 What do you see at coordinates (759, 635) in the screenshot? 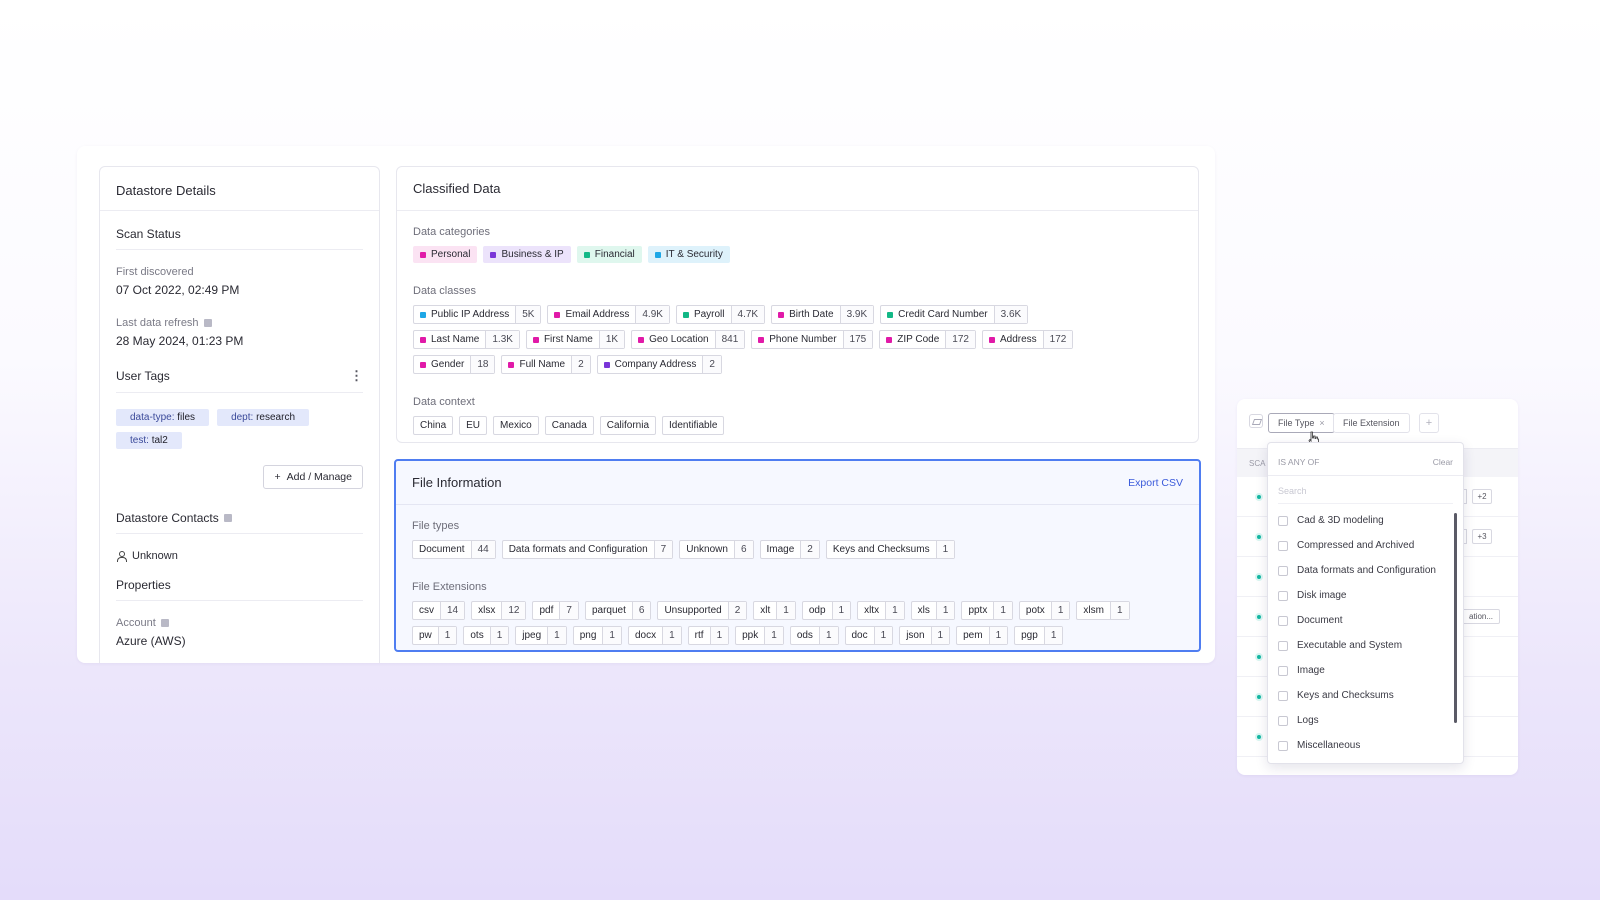
I see `file-extension-chip: ppk 1` at bounding box center [759, 635].